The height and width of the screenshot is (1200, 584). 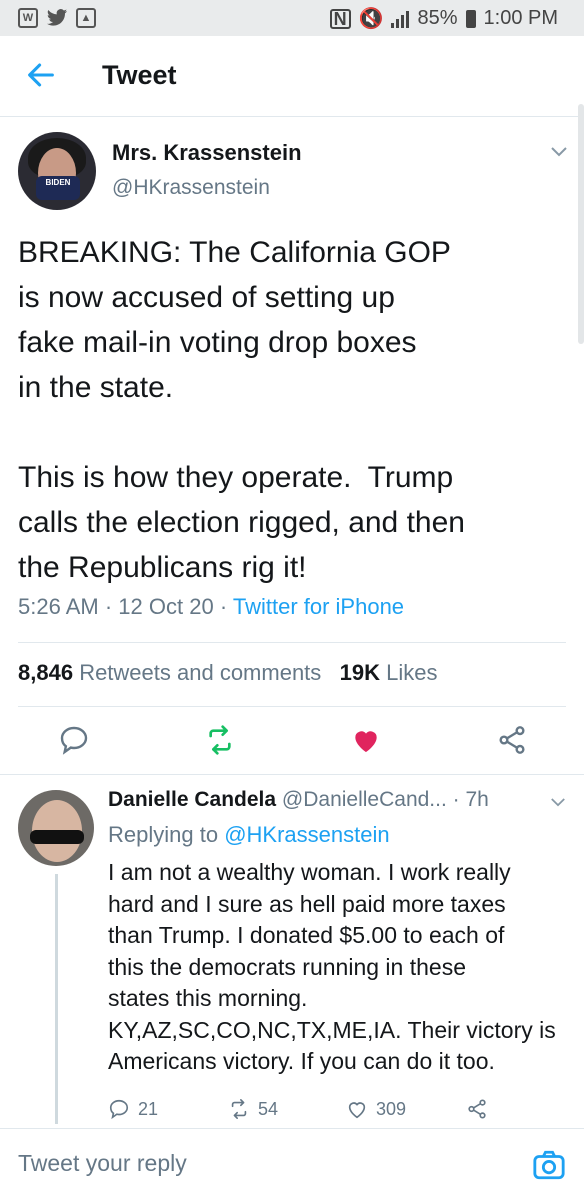 I want to click on avatar-mask: BIDEN, so click(x=58, y=188).